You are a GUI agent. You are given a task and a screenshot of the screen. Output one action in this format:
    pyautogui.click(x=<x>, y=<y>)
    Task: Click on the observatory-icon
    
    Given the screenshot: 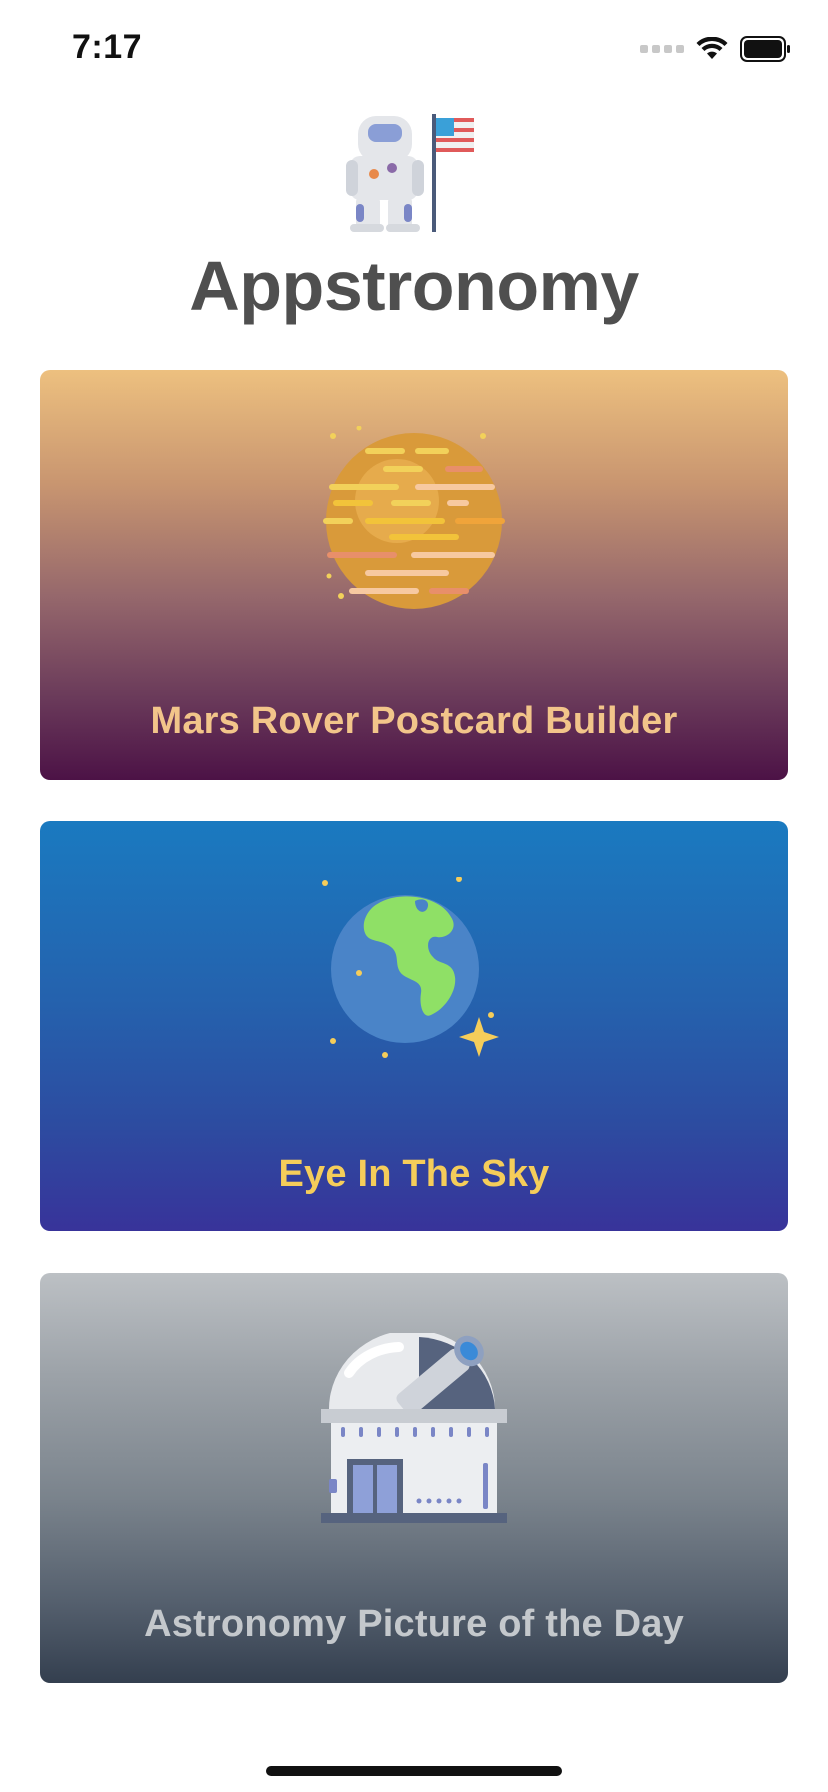 What is the action you would take?
    pyautogui.click(x=414, y=1428)
    